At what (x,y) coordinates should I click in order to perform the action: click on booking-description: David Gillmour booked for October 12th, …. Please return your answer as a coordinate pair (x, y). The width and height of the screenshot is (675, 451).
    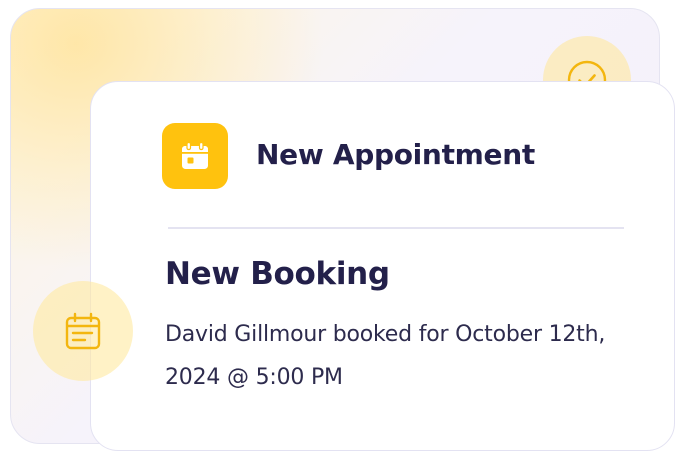
    Looking at the image, I should click on (385, 356).